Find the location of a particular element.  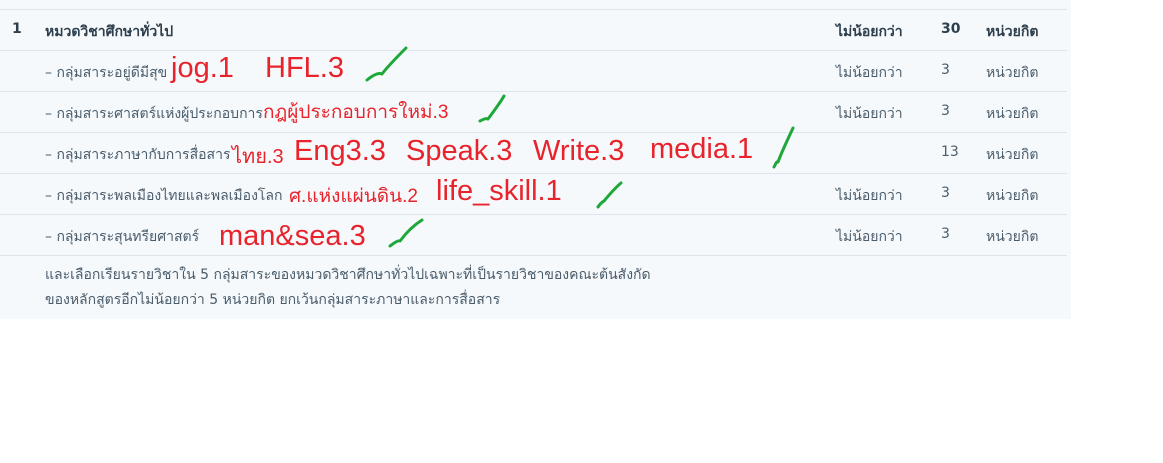

annotation-text: media.1 is located at coordinates (702, 149).